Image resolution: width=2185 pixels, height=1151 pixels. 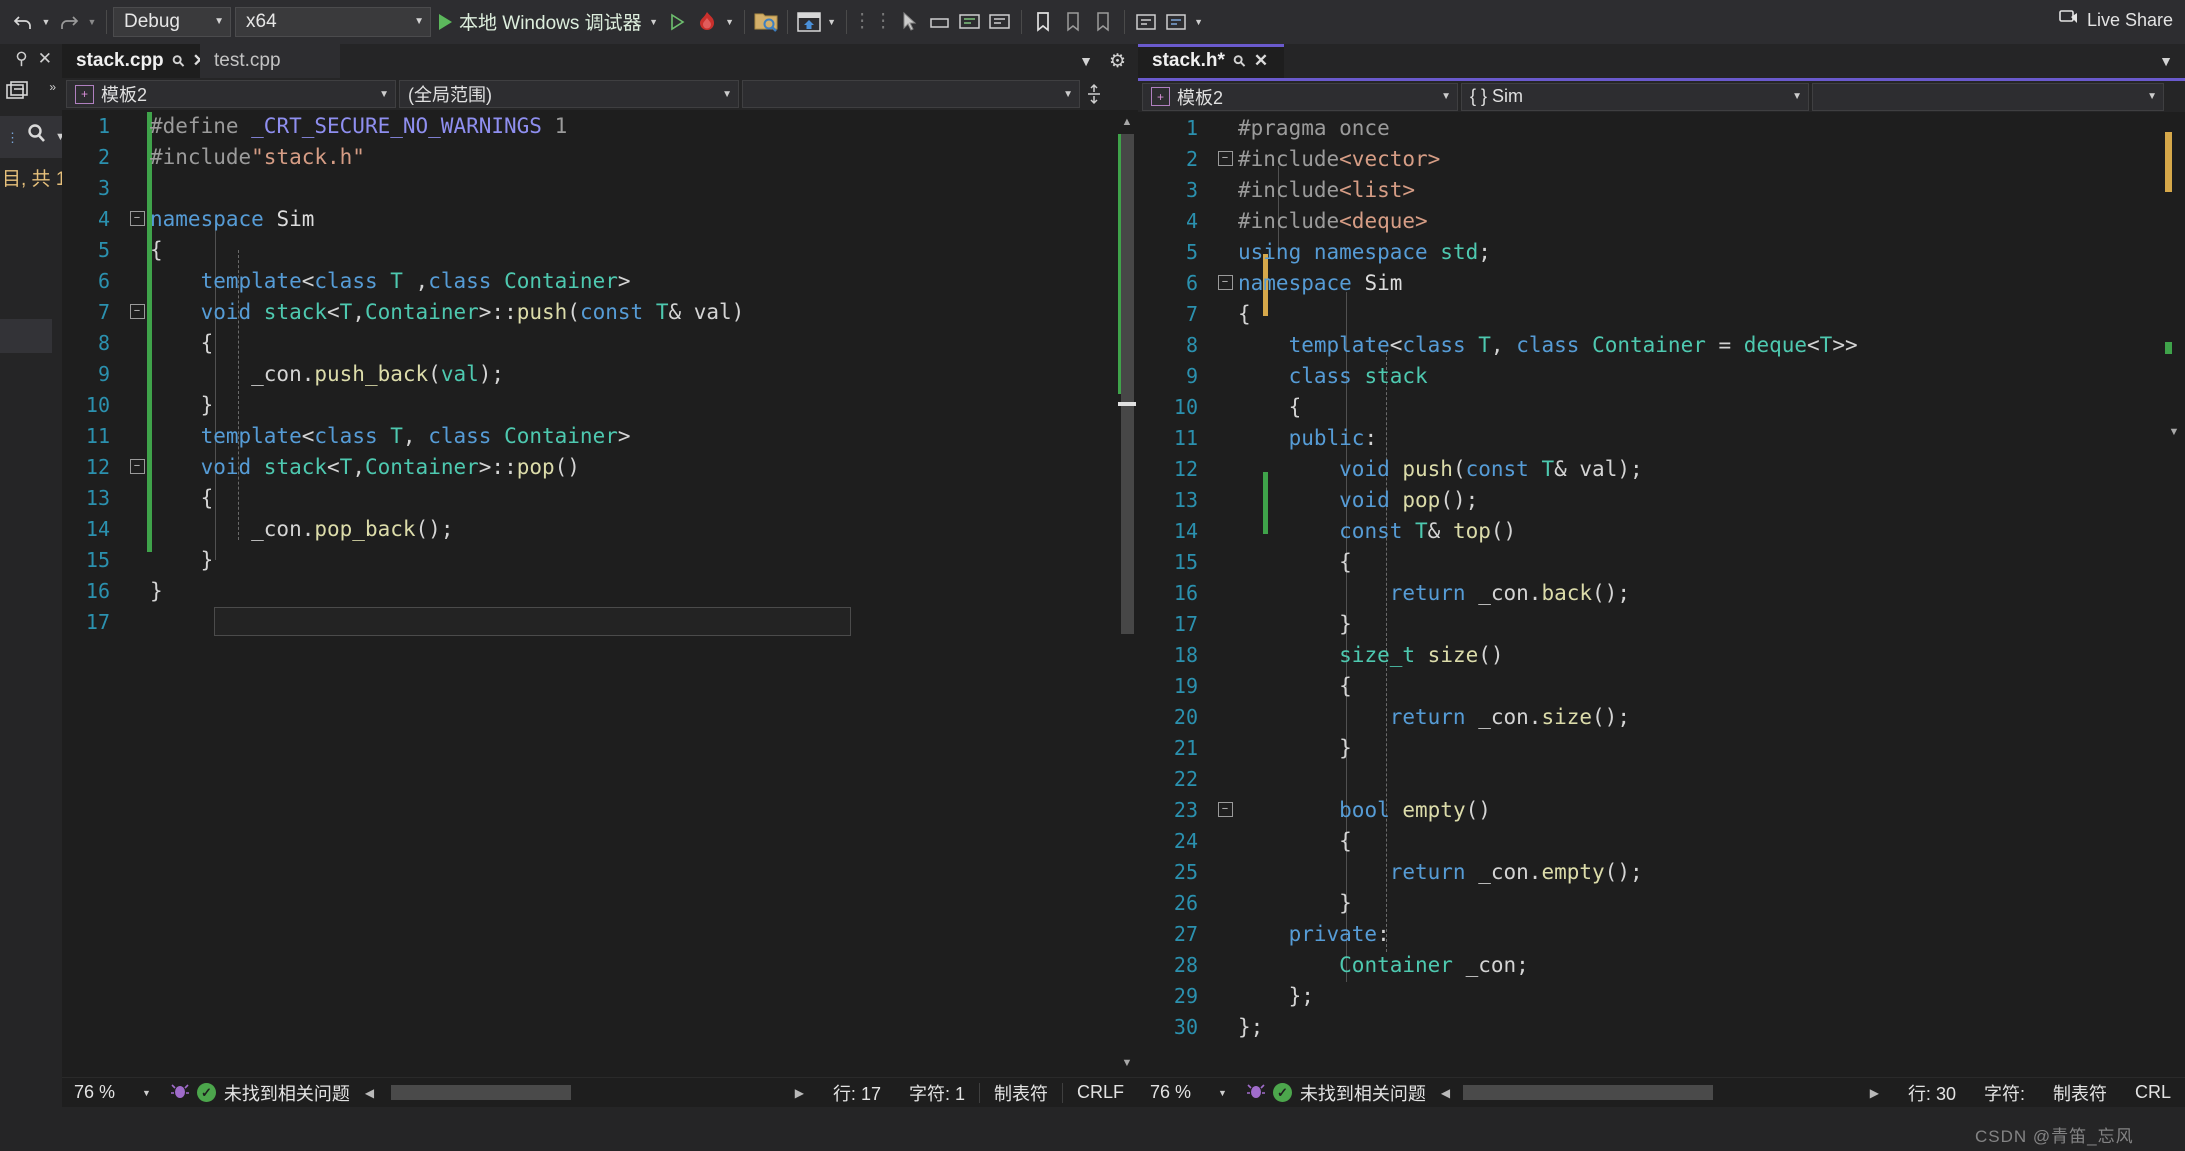 I want to click on code-line: 23 − bool empty(), so click(x=1498, y=809).